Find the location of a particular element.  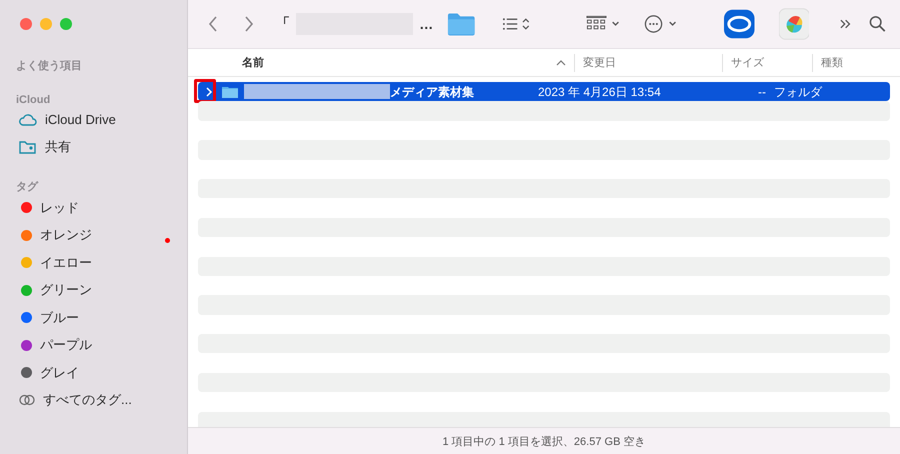

sidebar-item: オレンジ is located at coordinates (101, 235).